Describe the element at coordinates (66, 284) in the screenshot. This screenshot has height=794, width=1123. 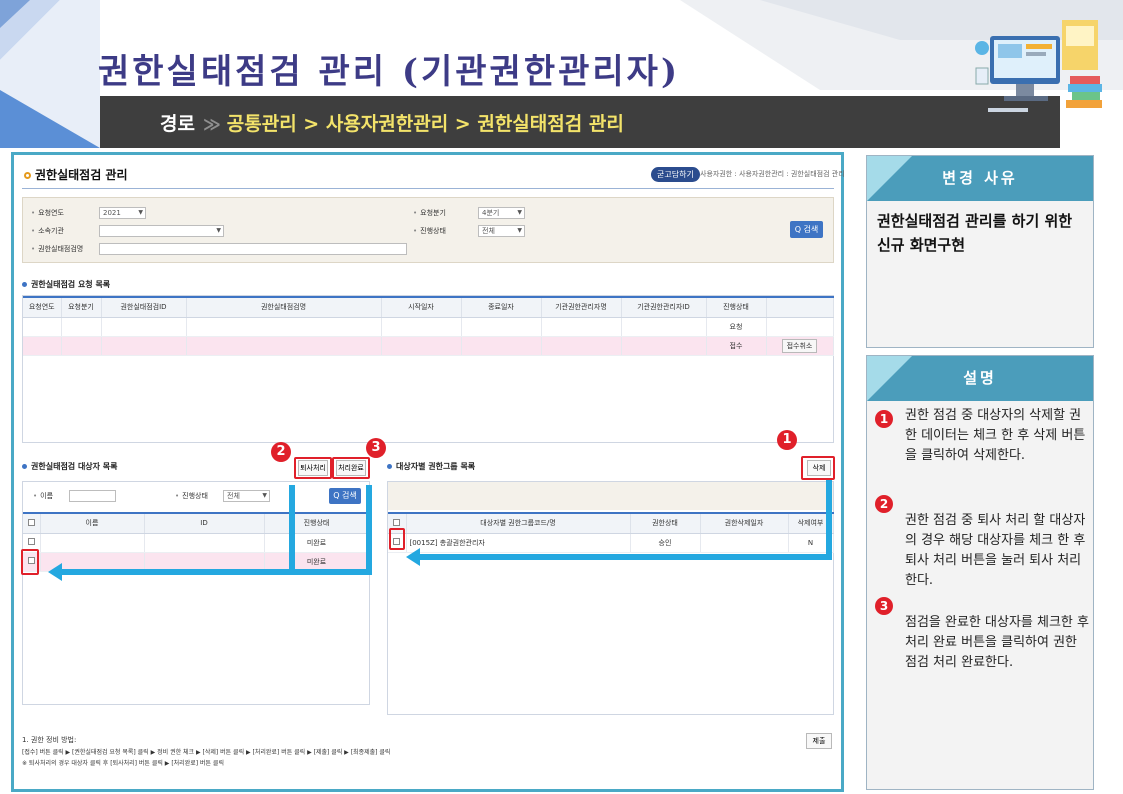
I see `request-list-title: 권한실태점검 요청 목록` at that location.